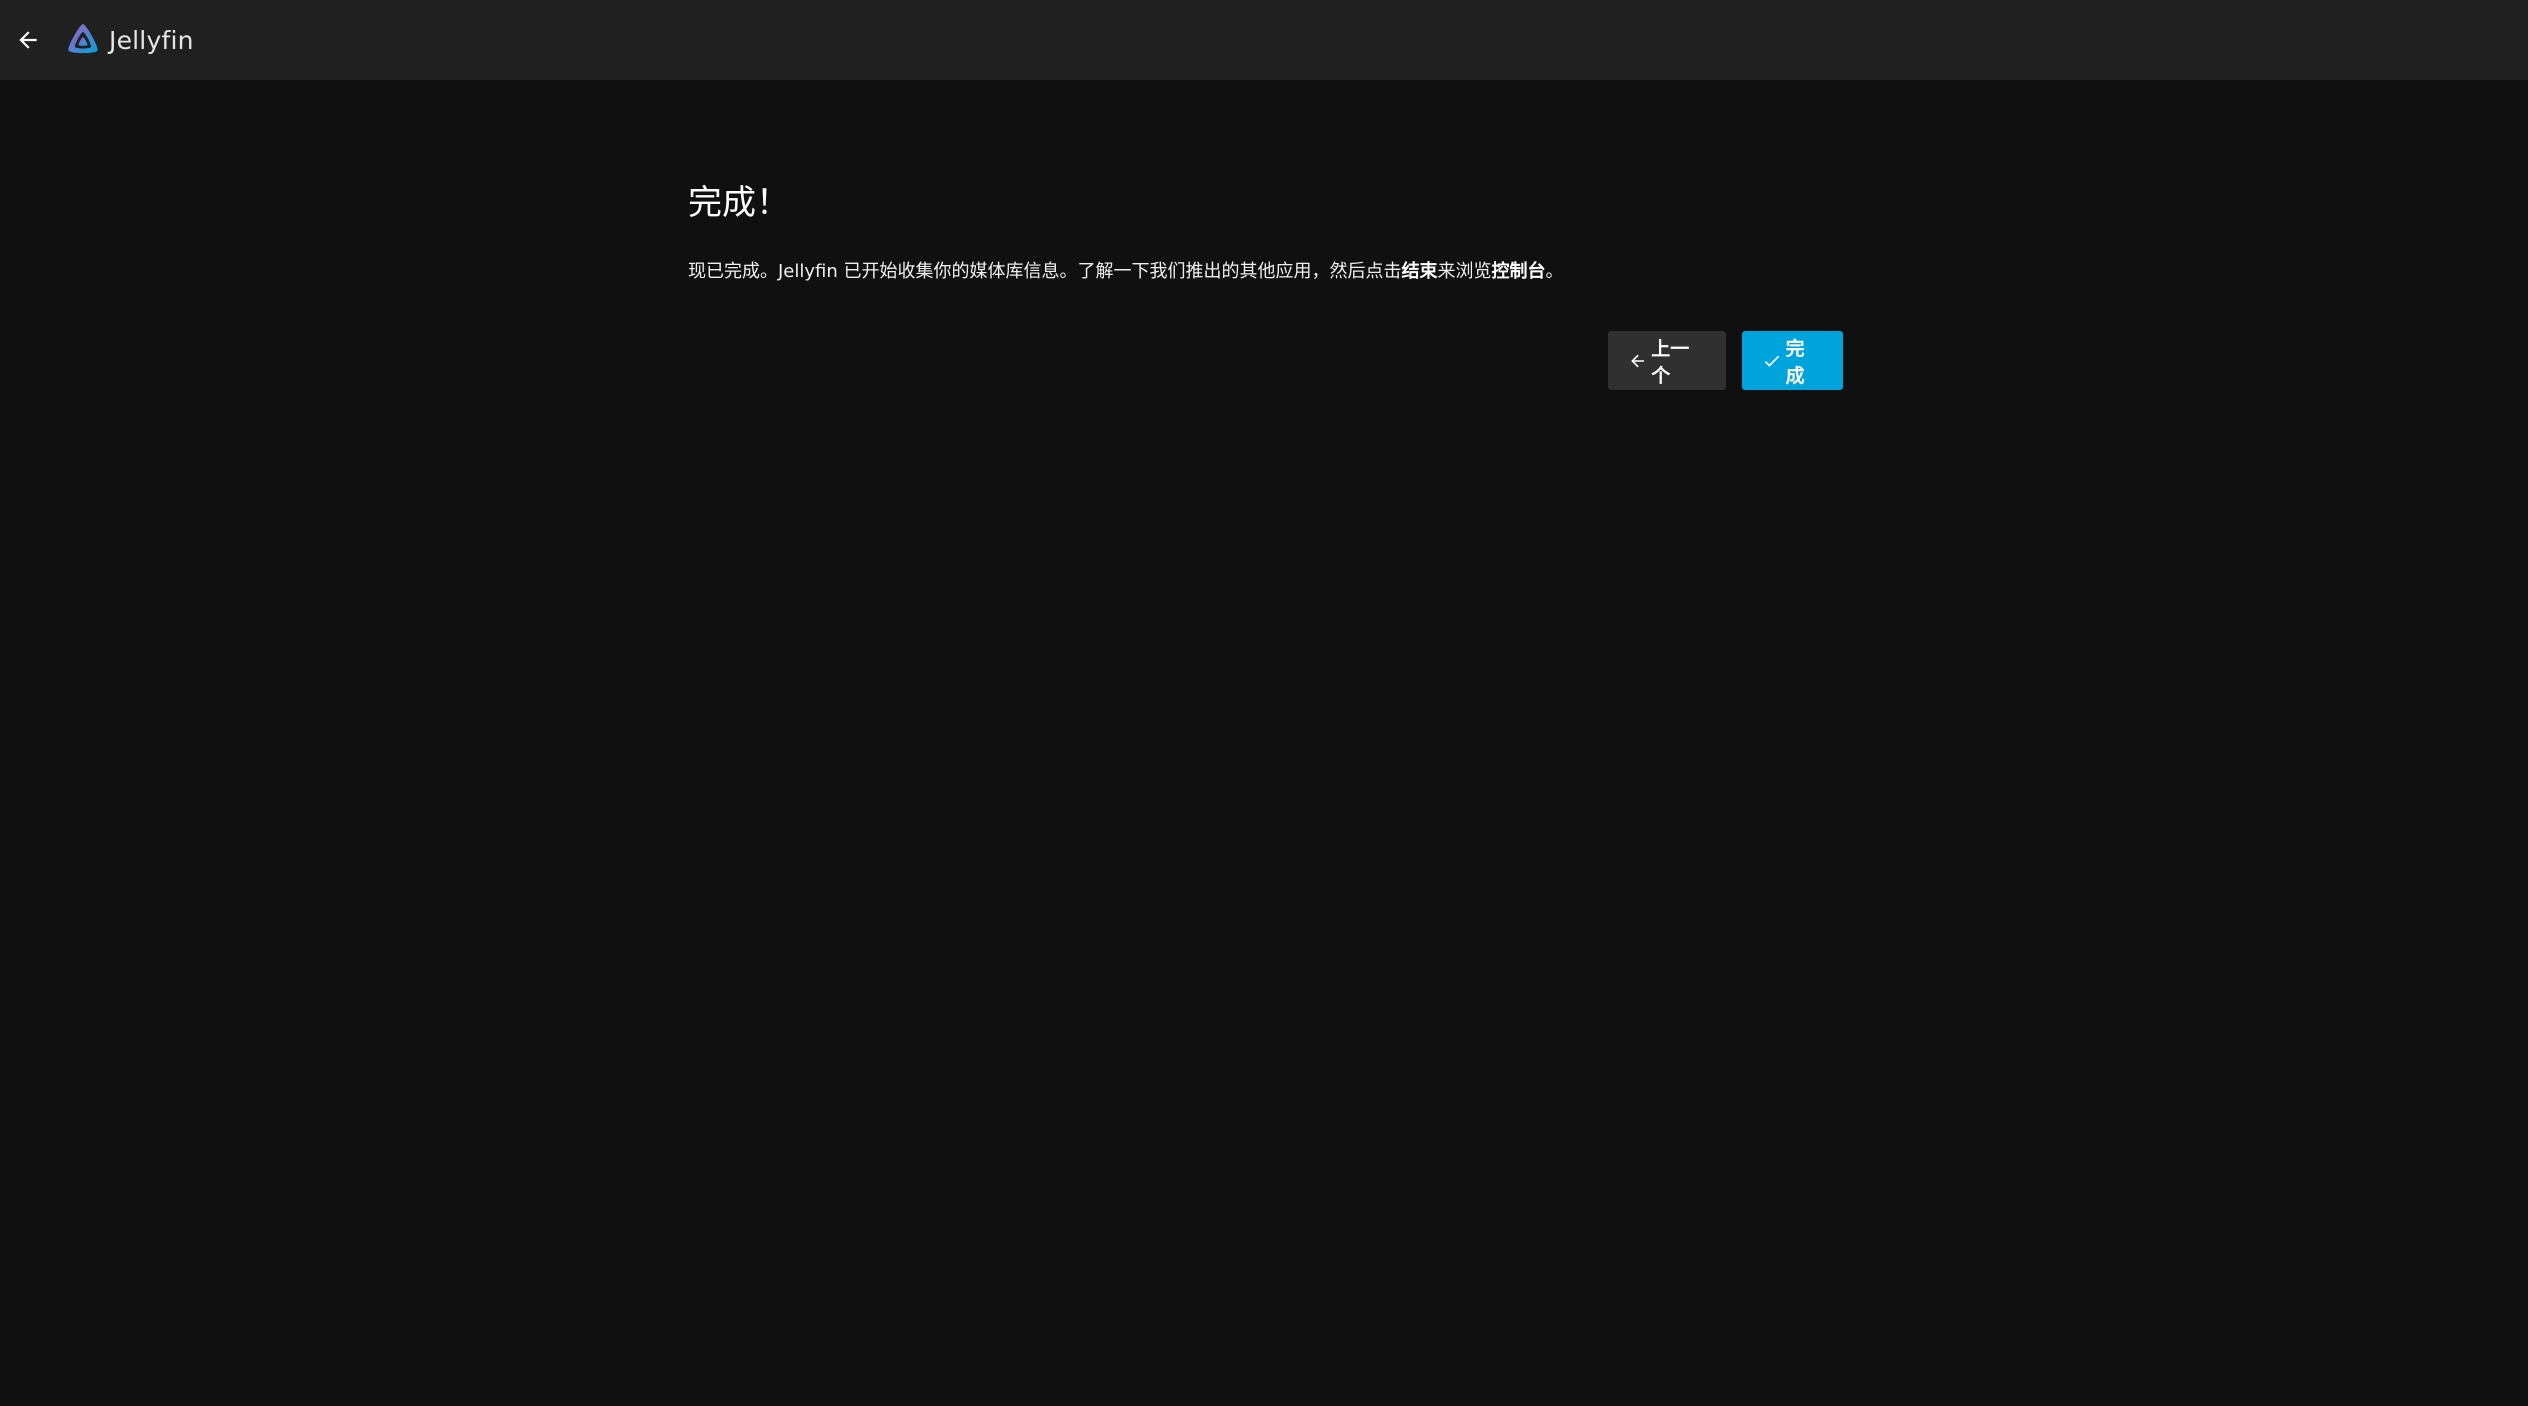 The image size is (2528, 1406). What do you see at coordinates (83, 39) in the screenshot?
I see `jellyfin-logo-icon` at bounding box center [83, 39].